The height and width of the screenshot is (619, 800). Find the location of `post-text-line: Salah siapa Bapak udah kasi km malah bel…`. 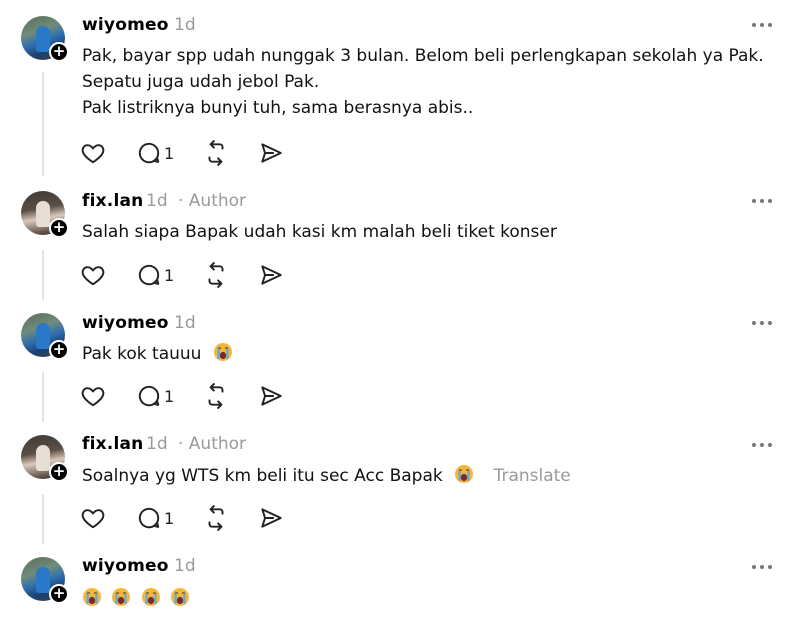

post-text-line: Salah siapa Bapak udah kasi km malah bel… is located at coordinates (319, 232).